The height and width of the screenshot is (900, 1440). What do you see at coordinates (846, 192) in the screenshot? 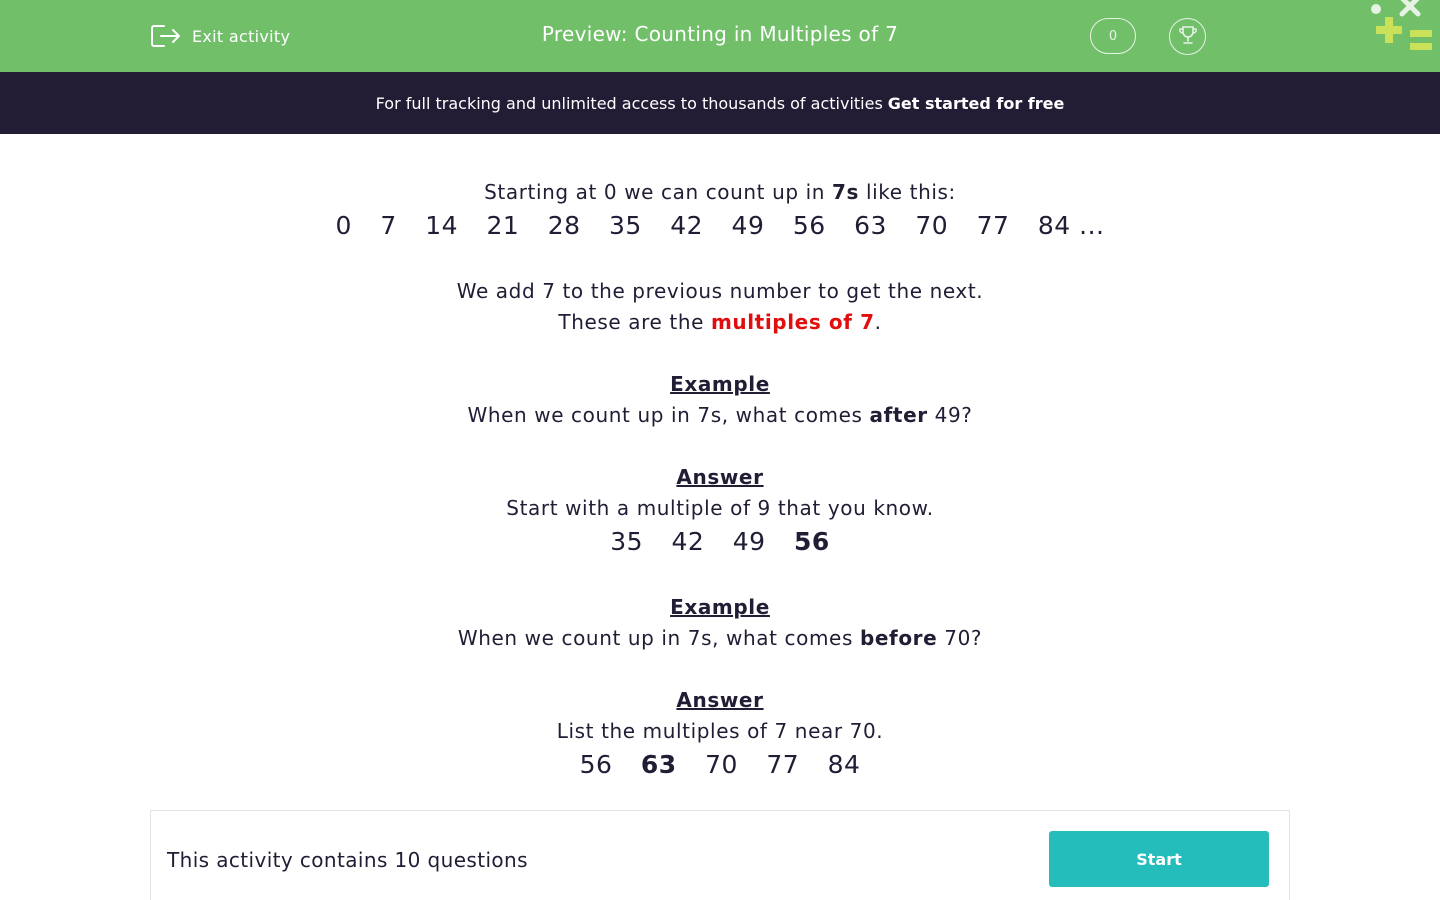
I see `intro-bold: 7s` at bounding box center [846, 192].